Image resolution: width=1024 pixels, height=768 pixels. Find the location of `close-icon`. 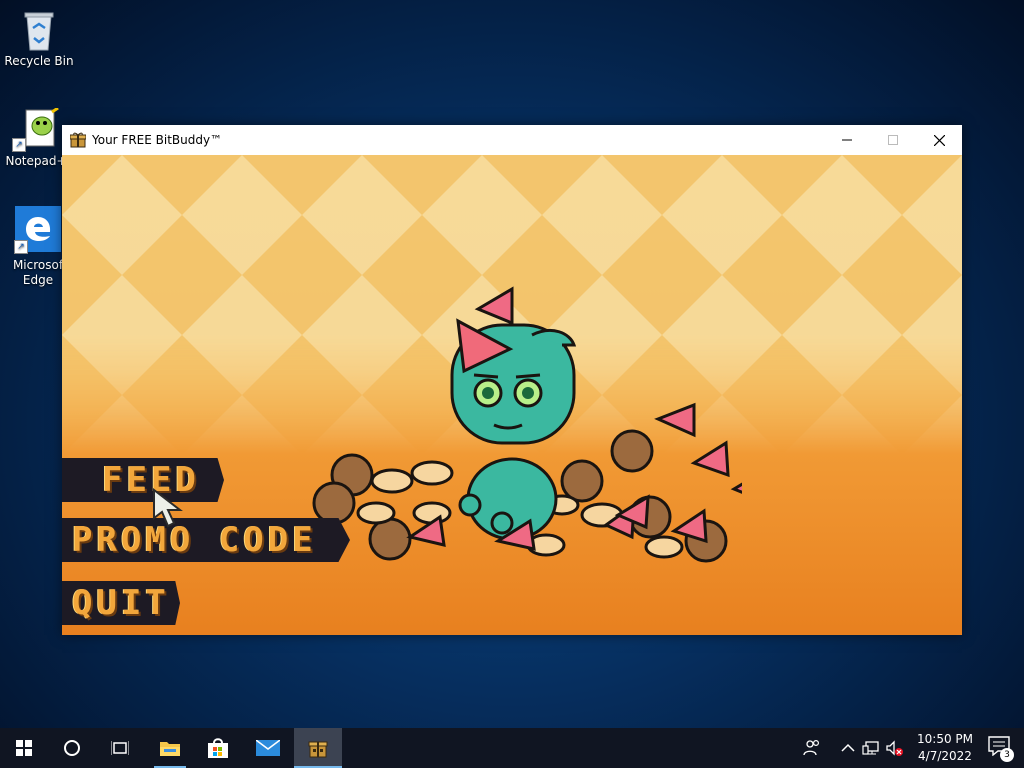

close-icon is located at coordinates (939, 140).